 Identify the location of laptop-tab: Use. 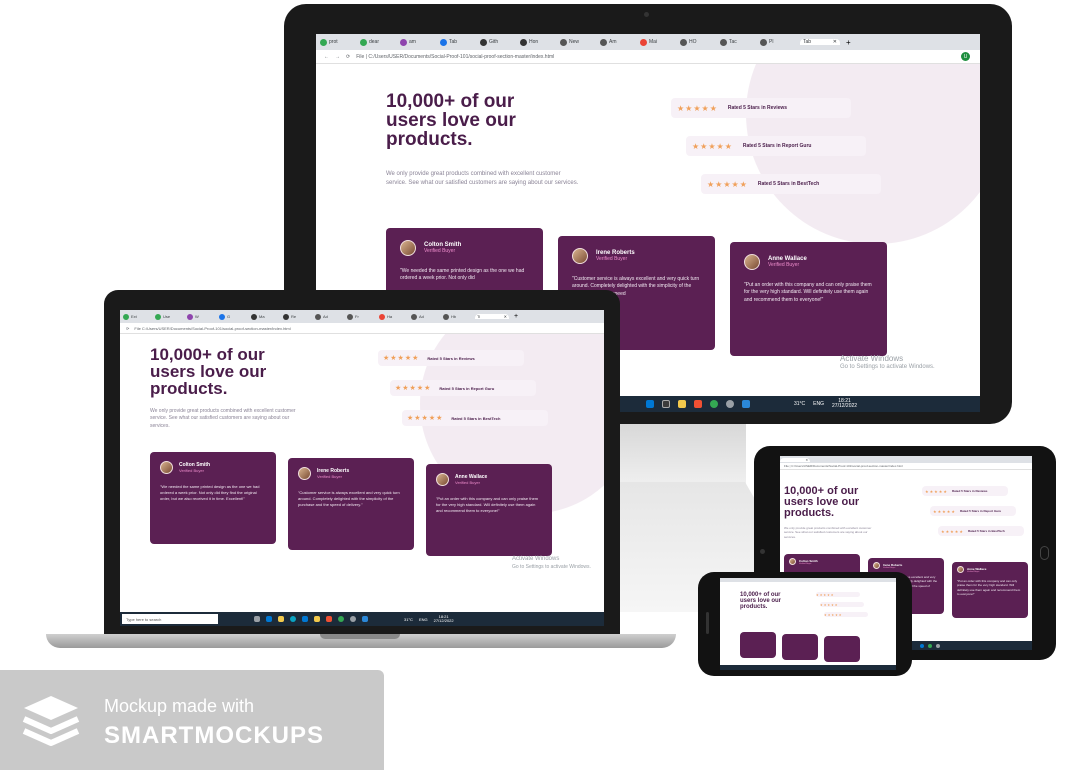
(170, 316).